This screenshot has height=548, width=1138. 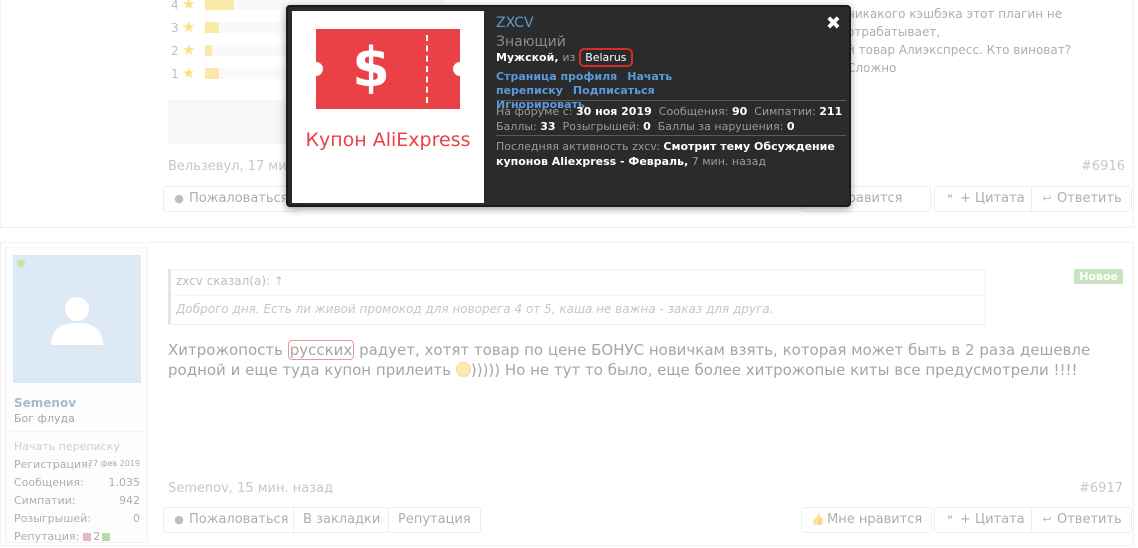 I want to click on reputation-button: Репутация, so click(x=434, y=520).